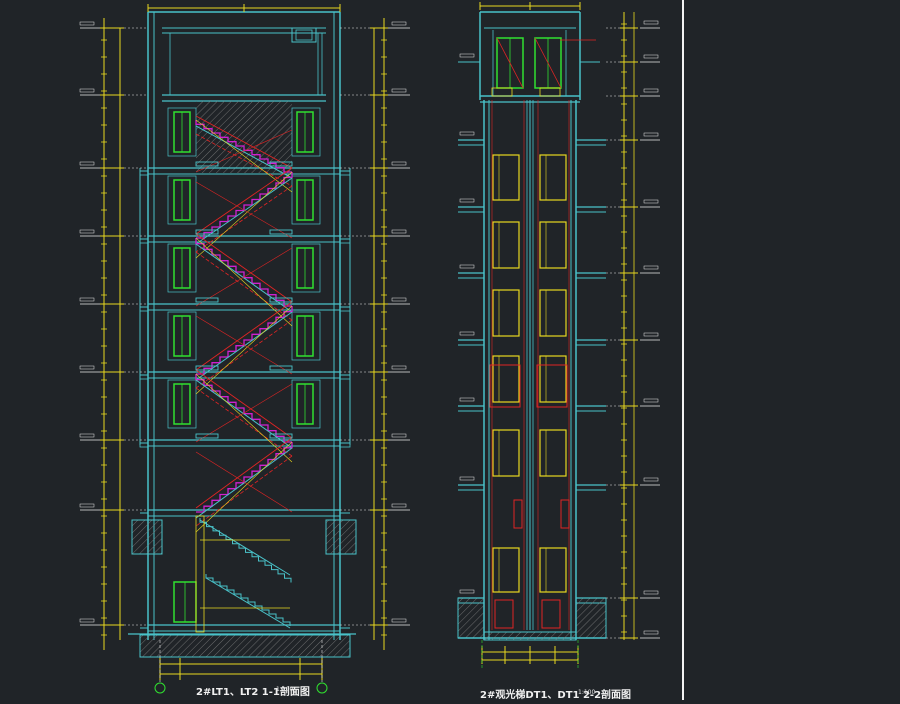 The width and height of the screenshot is (900, 704). What do you see at coordinates (322, 688) in the screenshot?
I see `axis-bubble-m` at bounding box center [322, 688].